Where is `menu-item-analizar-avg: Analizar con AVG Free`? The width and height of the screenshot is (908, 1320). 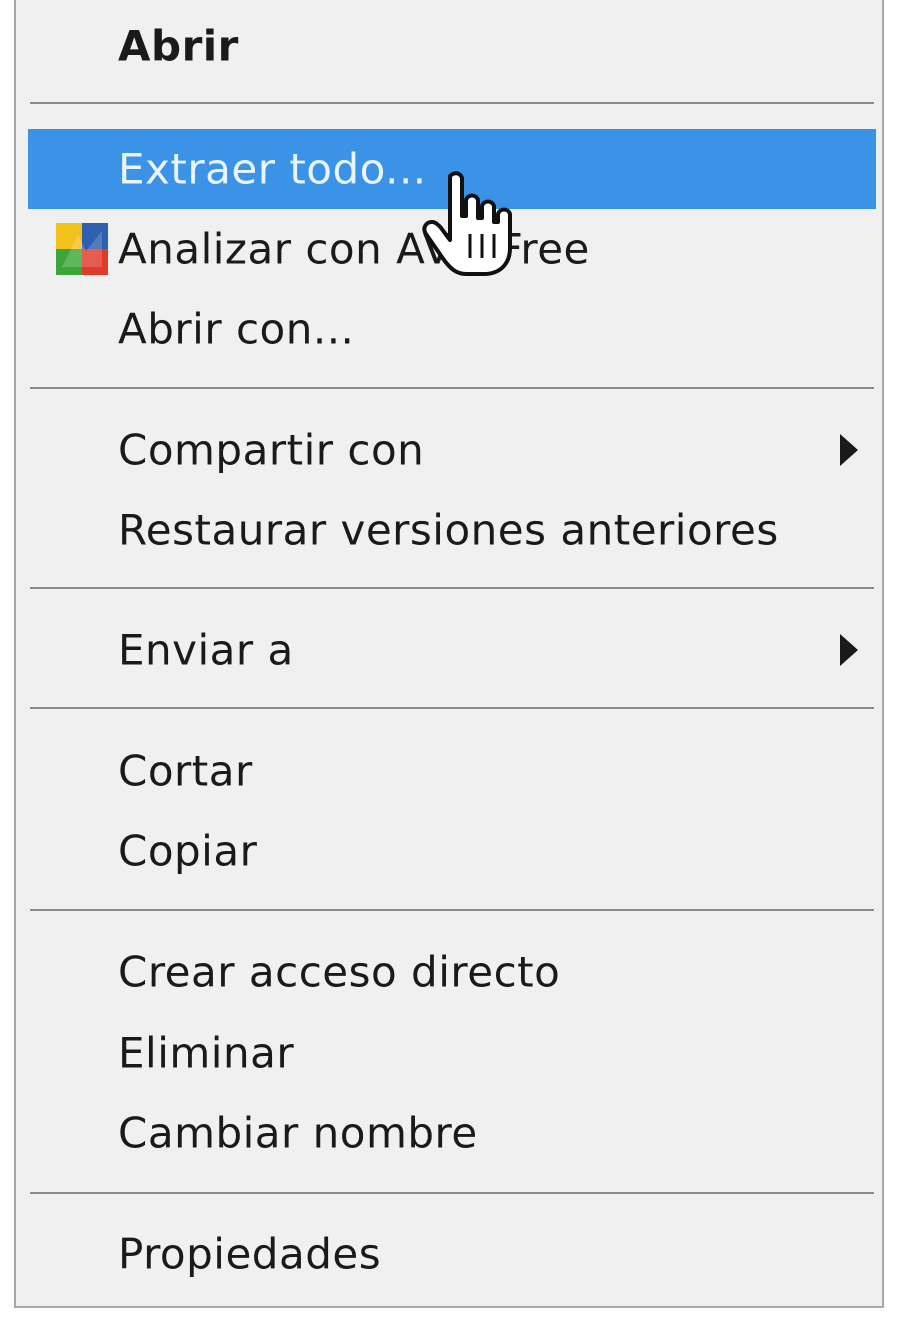
menu-item-analizar-avg: Analizar con AVG Free is located at coordinates (452, 249).